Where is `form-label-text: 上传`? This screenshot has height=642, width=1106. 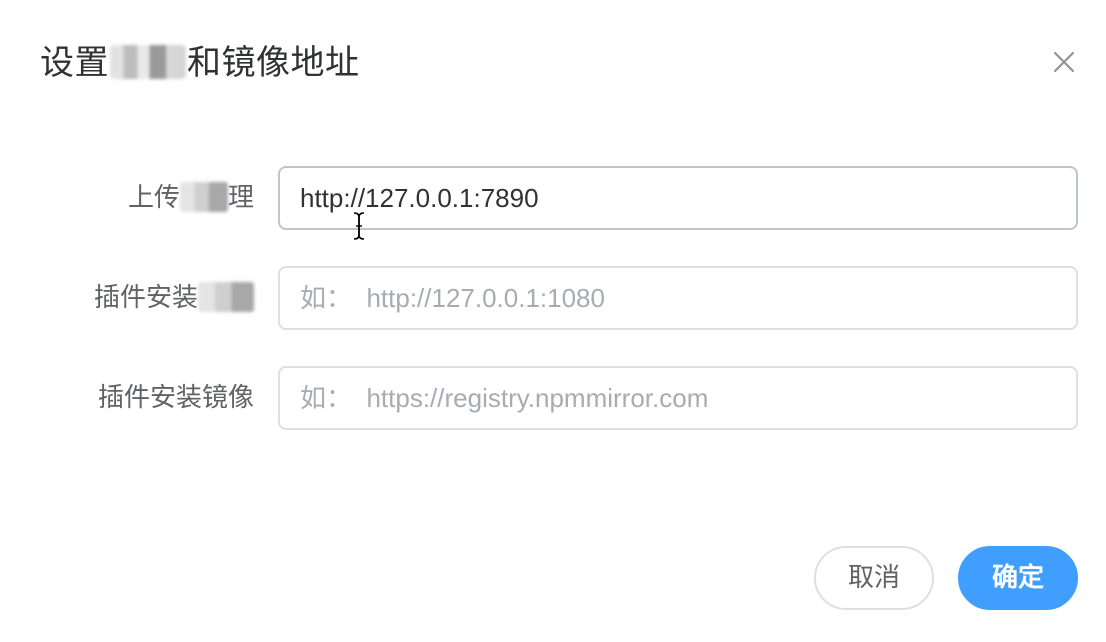
form-label-text: 上传 is located at coordinates (153, 198).